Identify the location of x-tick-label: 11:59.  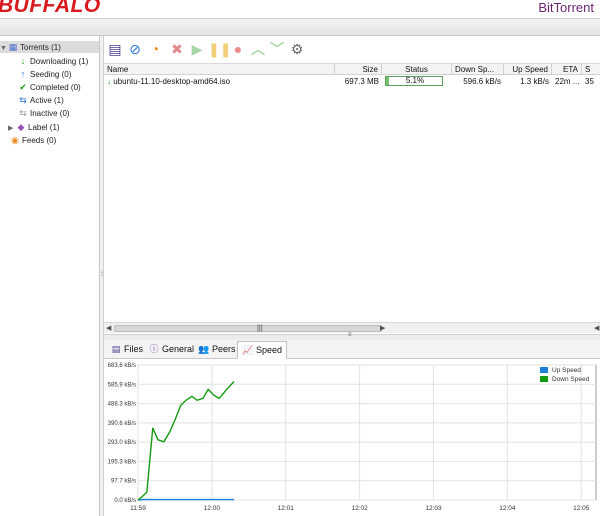
(138, 508).